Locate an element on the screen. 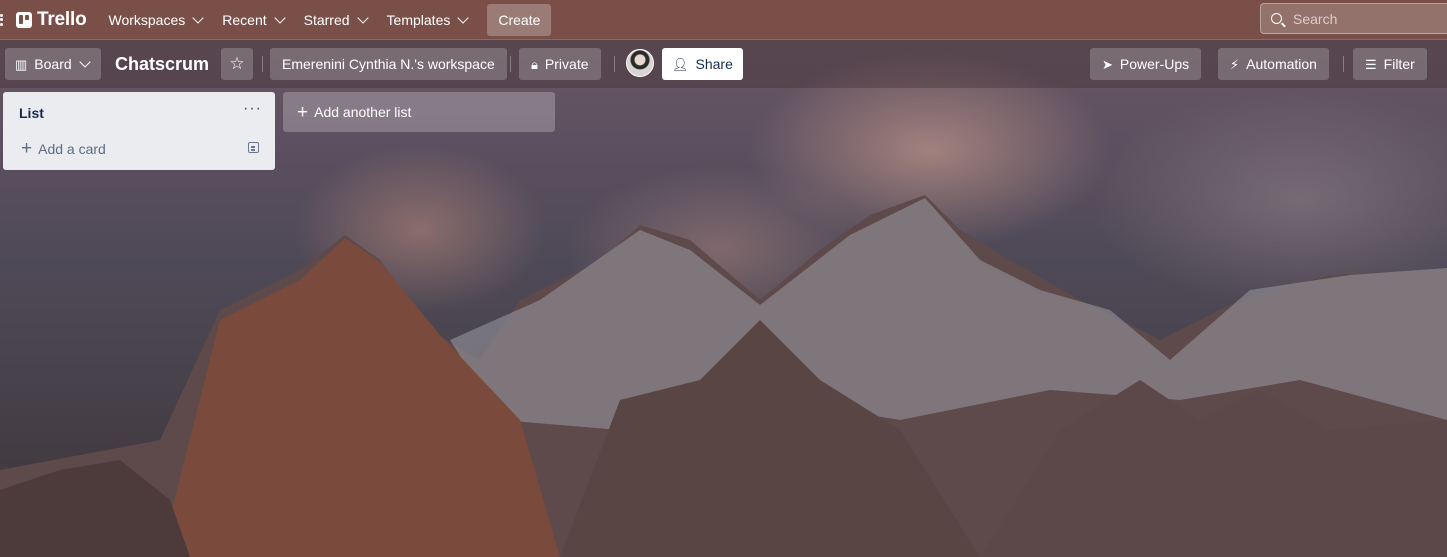 This screenshot has height=557, width=1447. share-button: 👤︎ Share is located at coordinates (702, 64).